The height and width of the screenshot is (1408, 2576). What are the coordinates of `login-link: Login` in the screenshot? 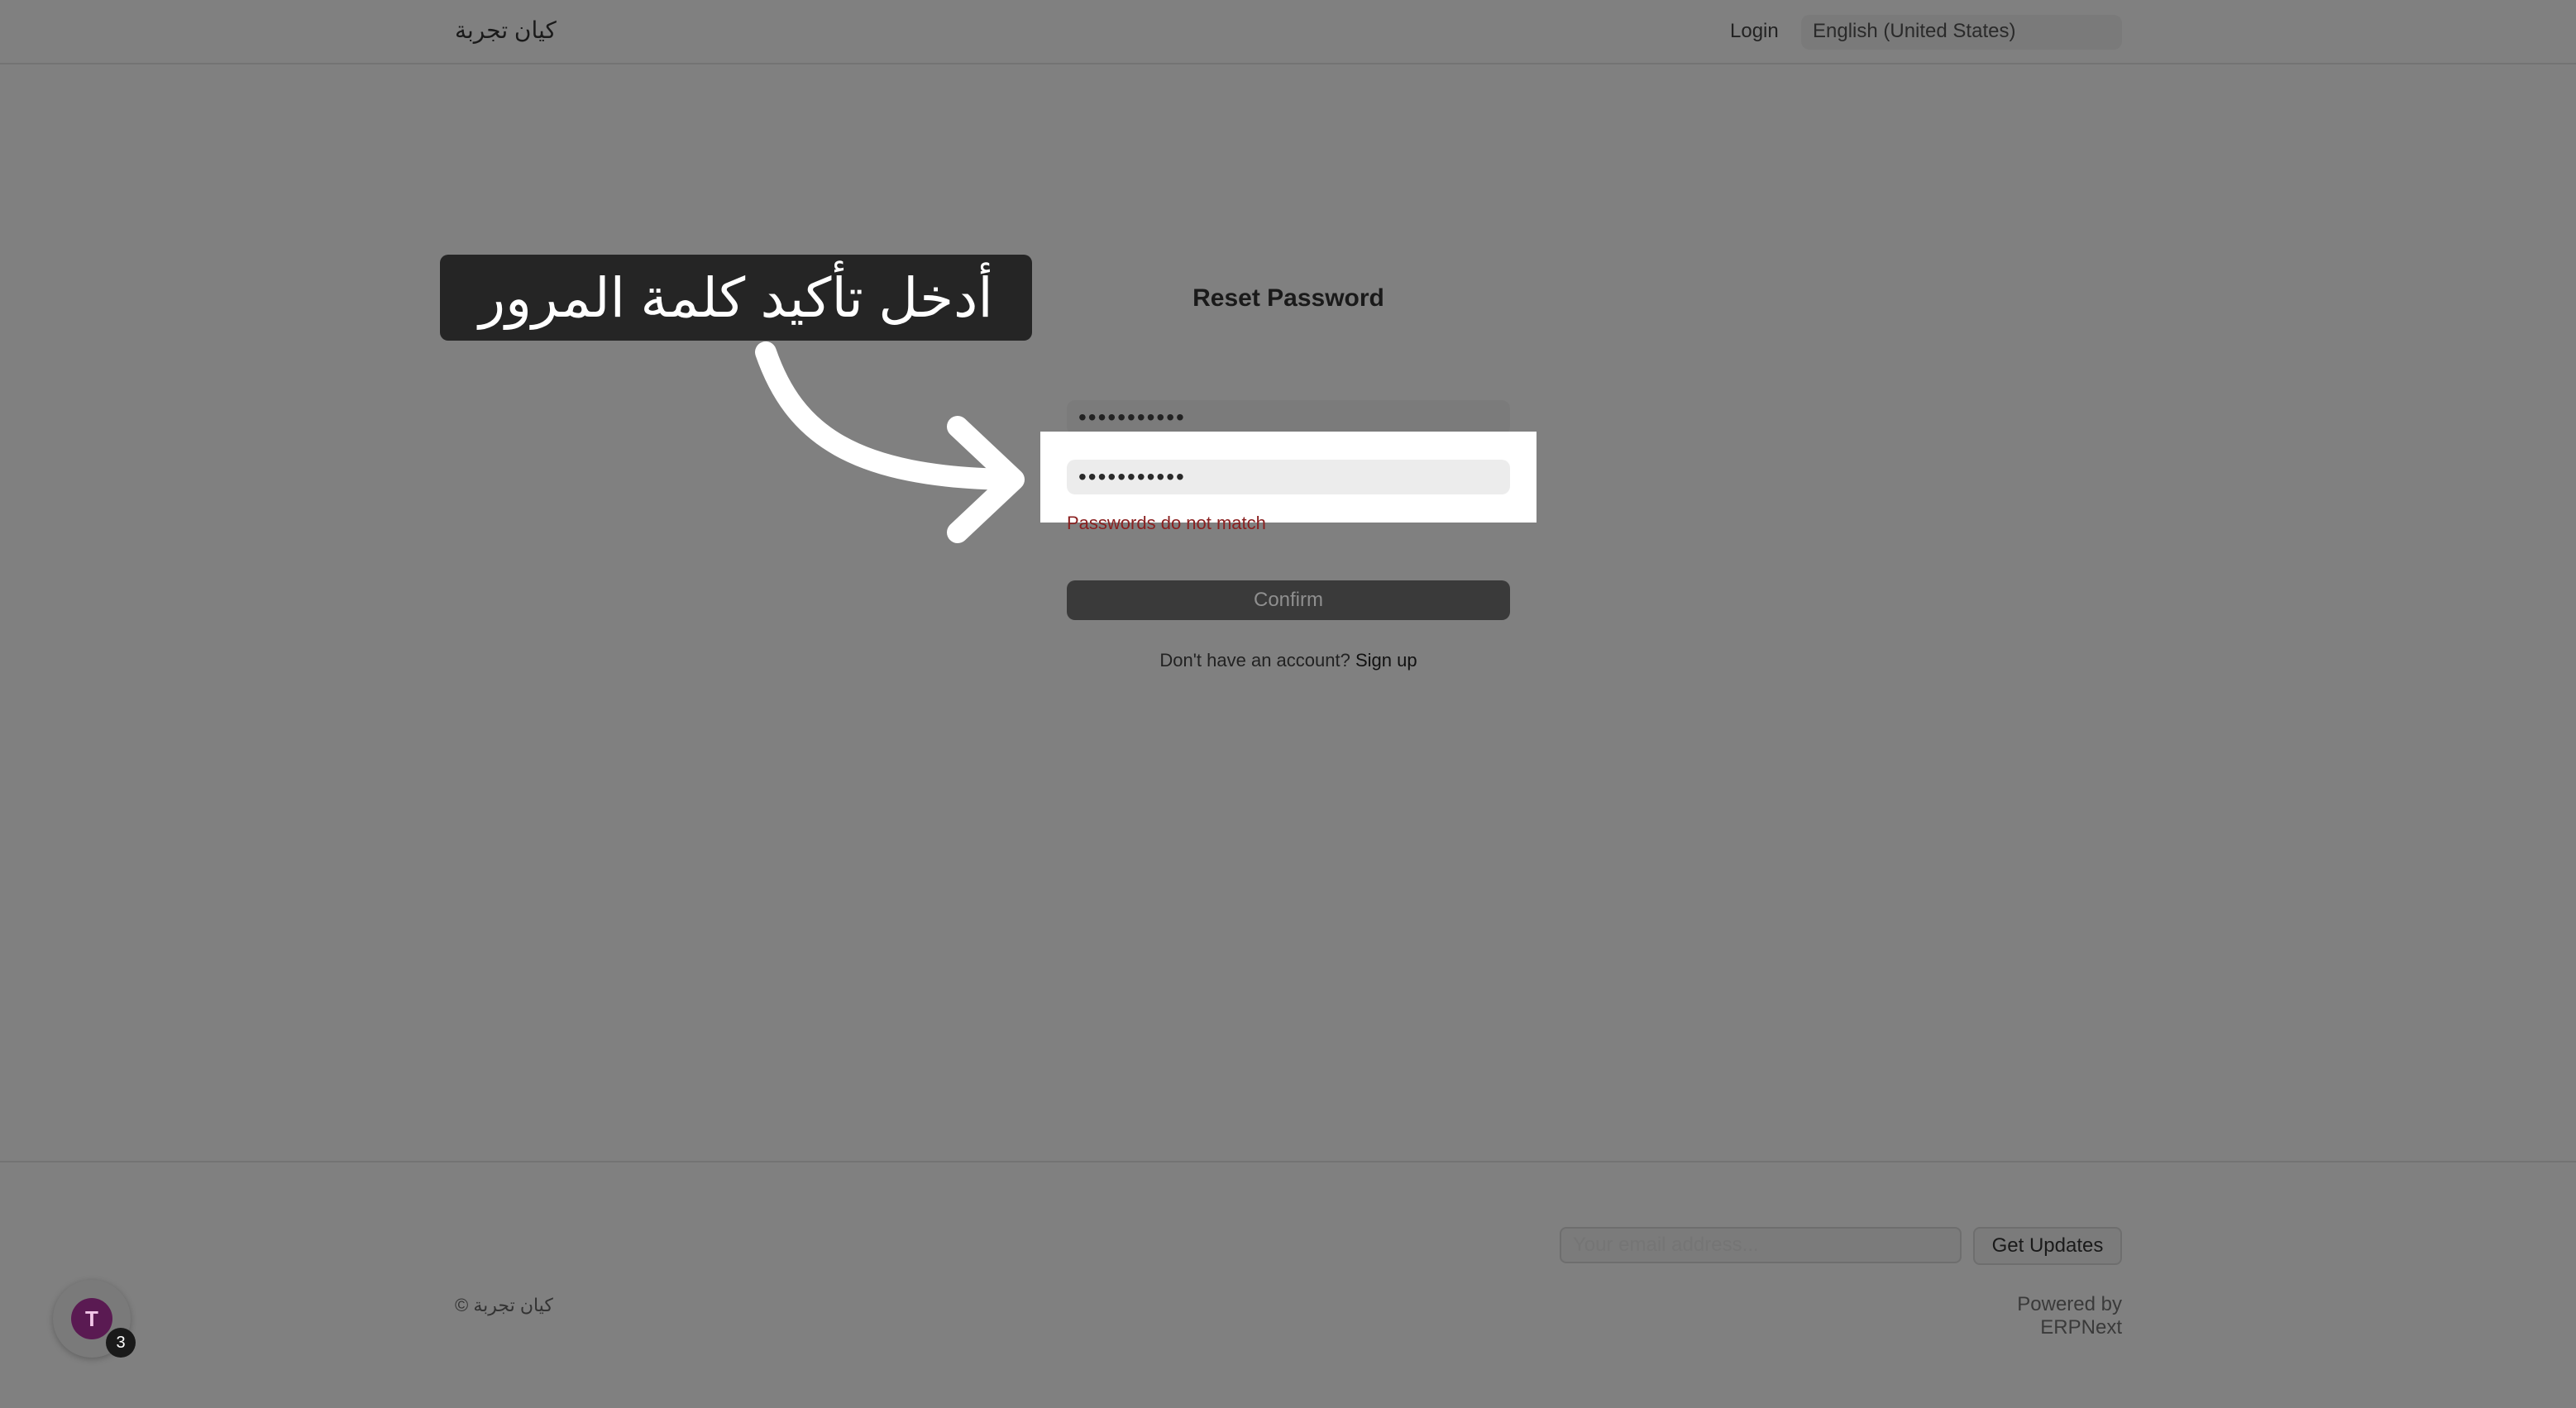 It's located at (1755, 31).